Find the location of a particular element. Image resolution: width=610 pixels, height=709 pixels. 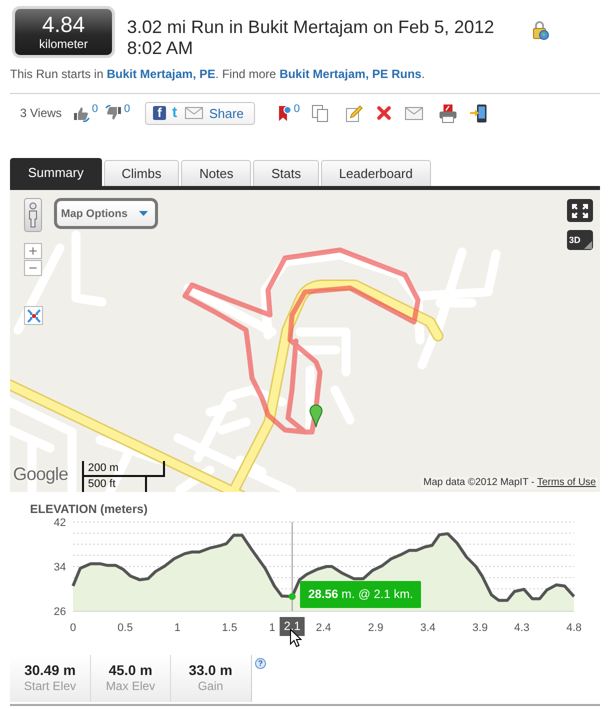

map-attribution: Map data ©2012 MapIT - Terms of Use is located at coordinates (509, 483).